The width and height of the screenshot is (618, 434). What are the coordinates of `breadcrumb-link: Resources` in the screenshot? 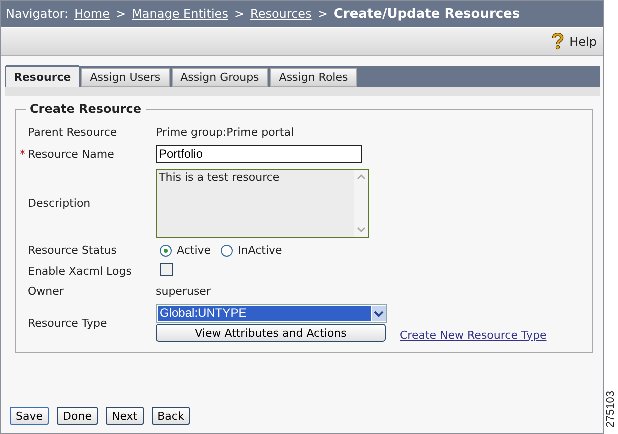 It's located at (281, 14).